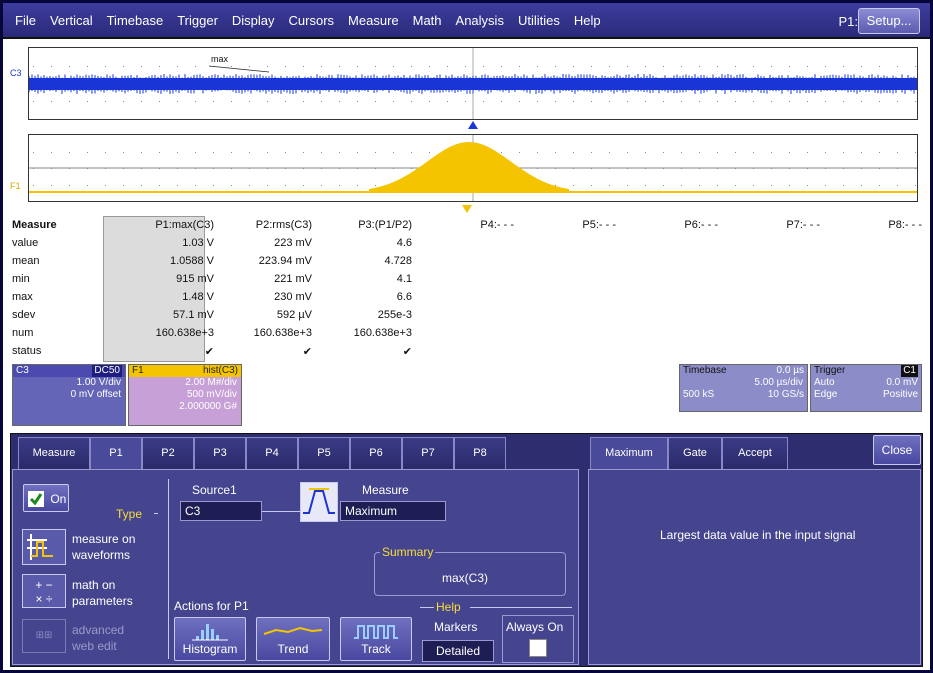 This screenshot has width=933, height=673. I want to click on table-row: min 915 mV 221 mV 4.1, so click(467, 282).